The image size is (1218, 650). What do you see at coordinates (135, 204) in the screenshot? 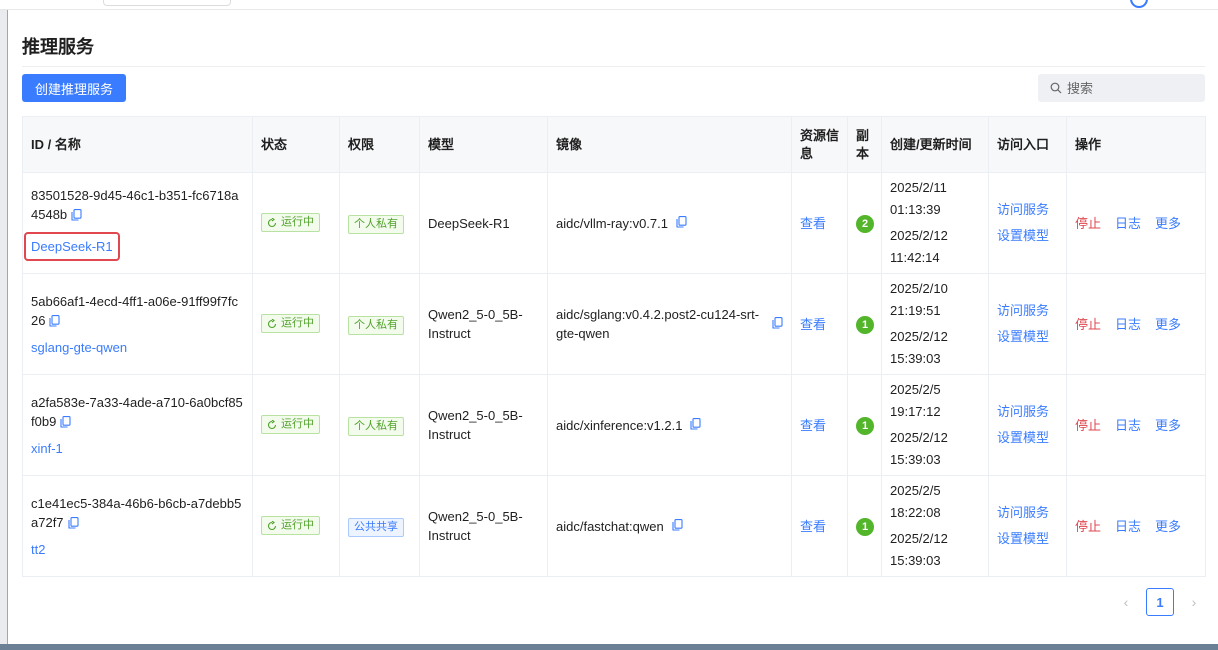
I see `service-id: 83501528-9d45-46c1-b351-fc6718a4548b` at bounding box center [135, 204].